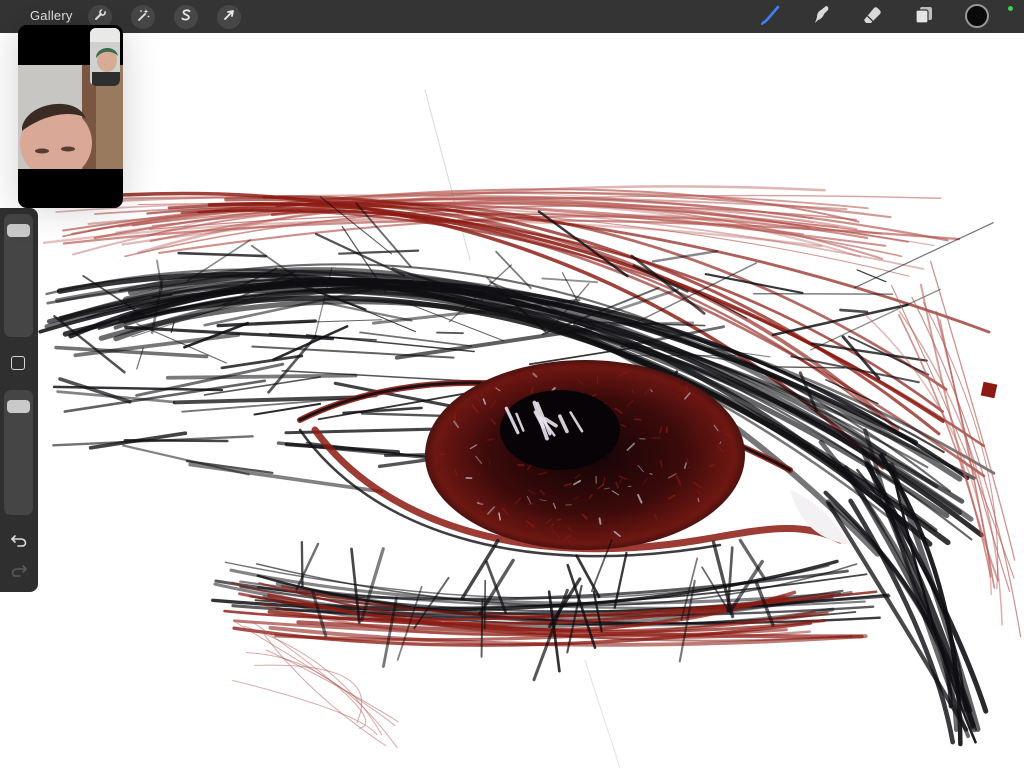  I want to click on modify-button, so click(18, 363).